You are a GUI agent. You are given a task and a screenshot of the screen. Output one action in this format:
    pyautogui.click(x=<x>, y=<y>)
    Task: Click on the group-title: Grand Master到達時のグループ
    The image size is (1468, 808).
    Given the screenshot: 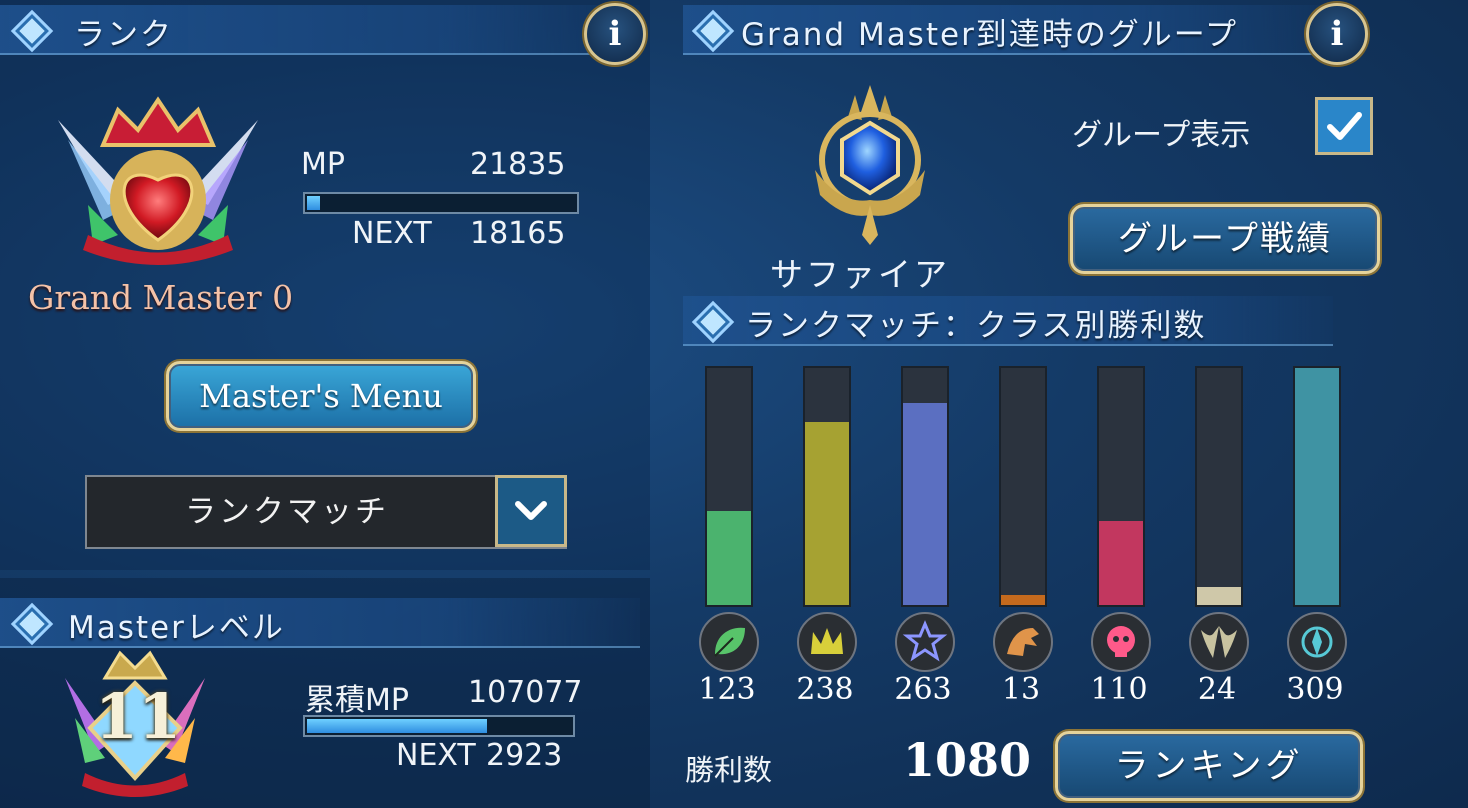 What is the action you would take?
    pyautogui.click(x=989, y=35)
    